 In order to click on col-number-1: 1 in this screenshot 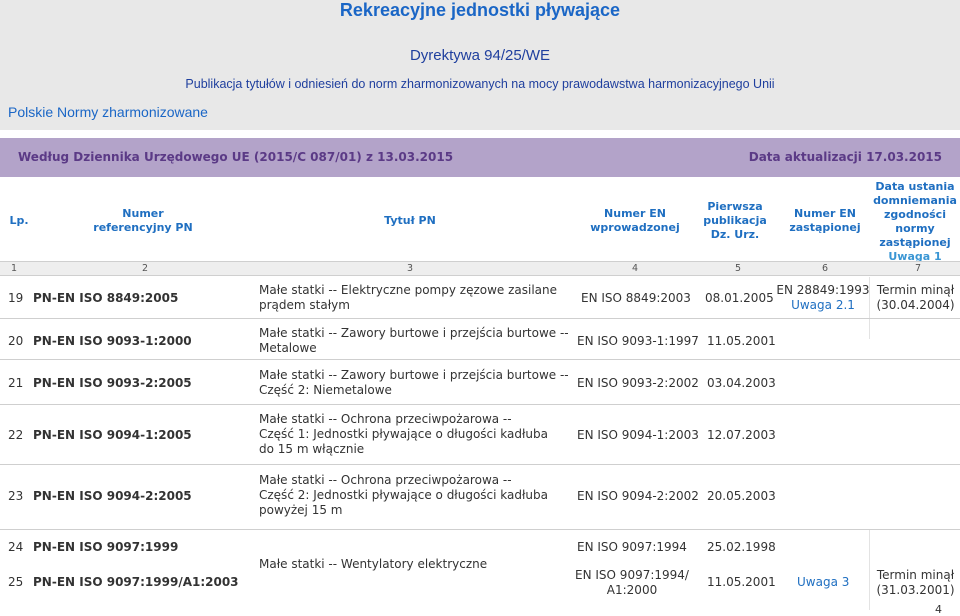, I will do `click(14, 268)`.